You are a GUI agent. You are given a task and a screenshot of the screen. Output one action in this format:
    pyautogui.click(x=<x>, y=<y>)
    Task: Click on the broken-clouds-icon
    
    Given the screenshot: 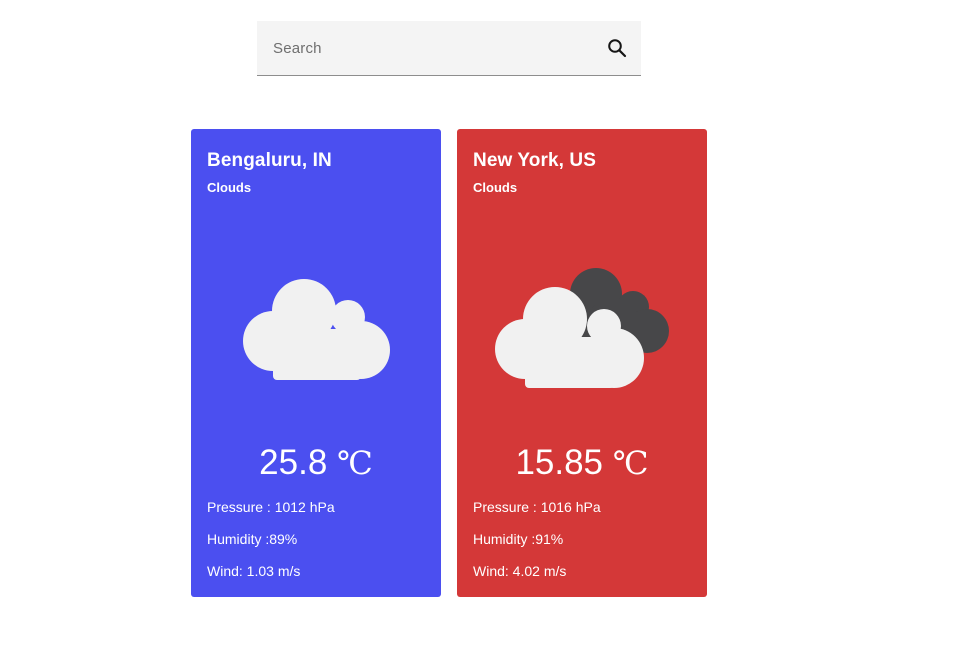 What is the action you would take?
    pyautogui.click(x=582, y=328)
    